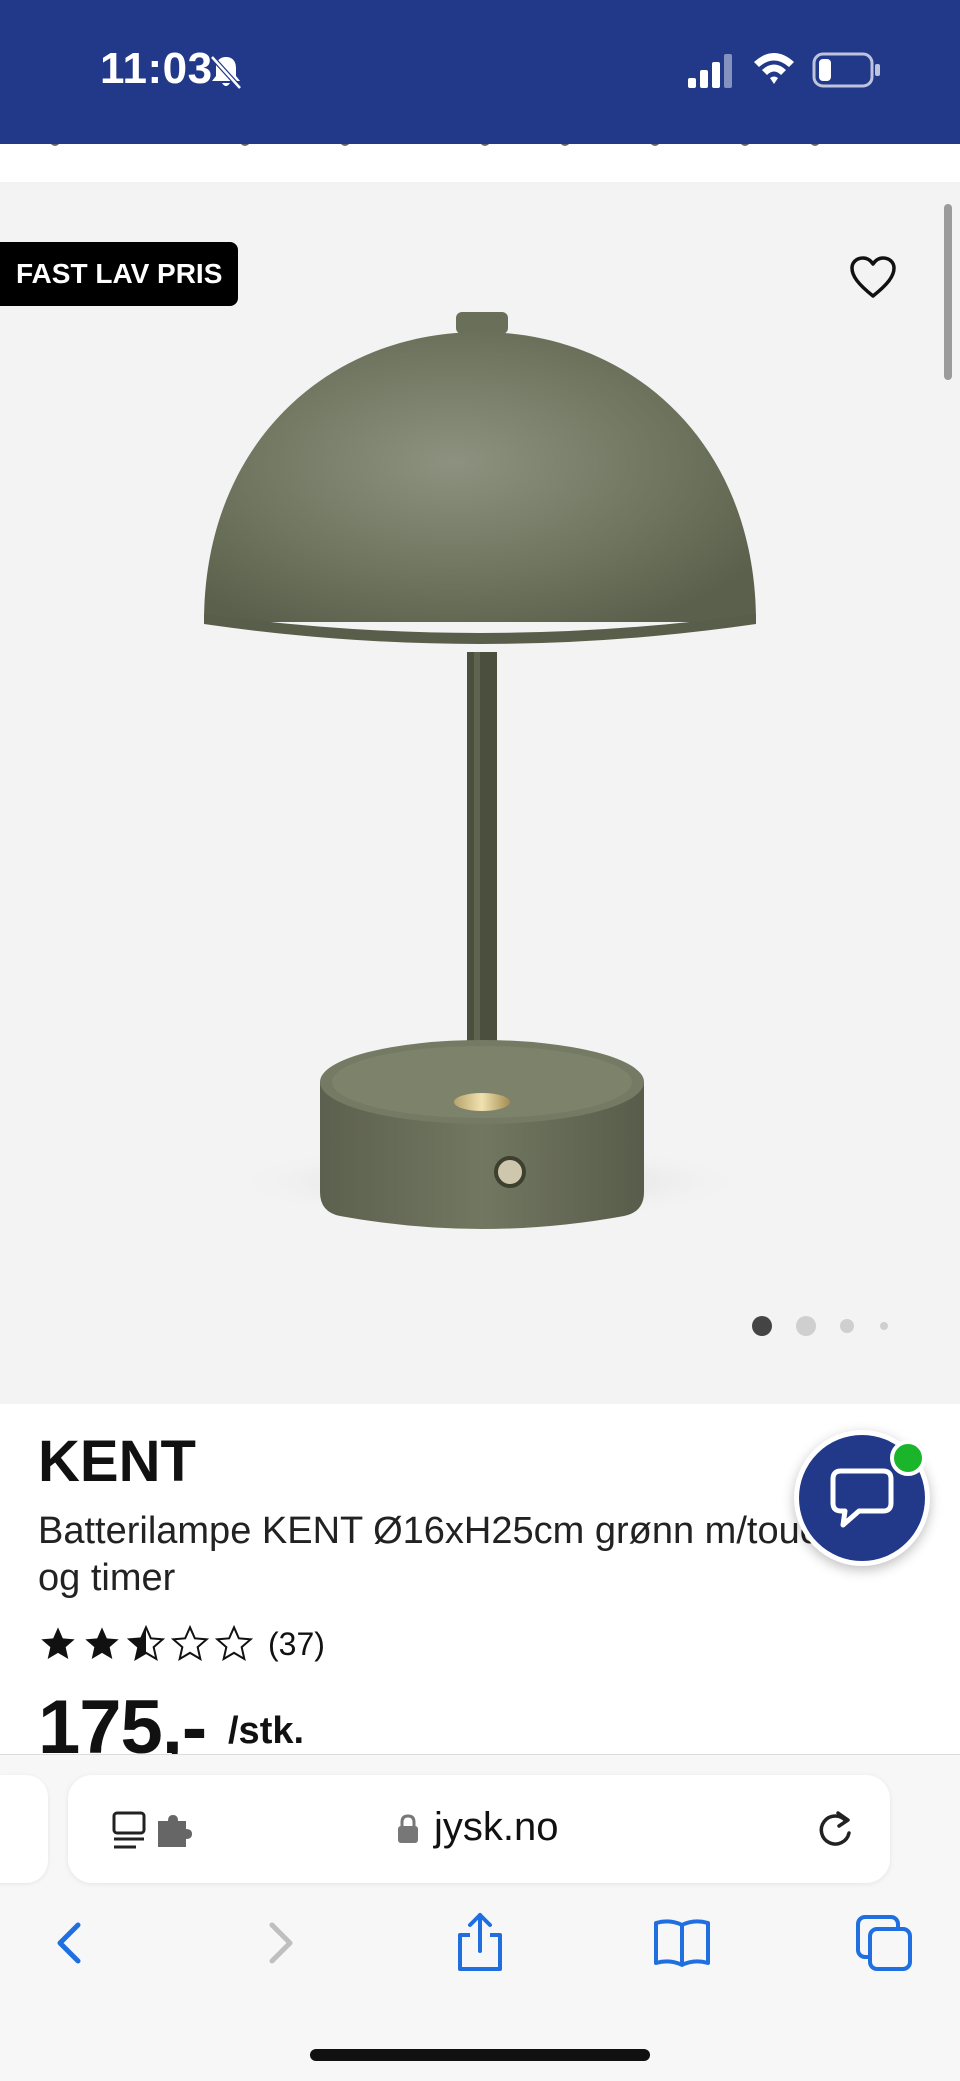 The width and height of the screenshot is (960, 2081). Describe the element at coordinates (480, 1943) in the screenshot. I see `share-icon` at that location.